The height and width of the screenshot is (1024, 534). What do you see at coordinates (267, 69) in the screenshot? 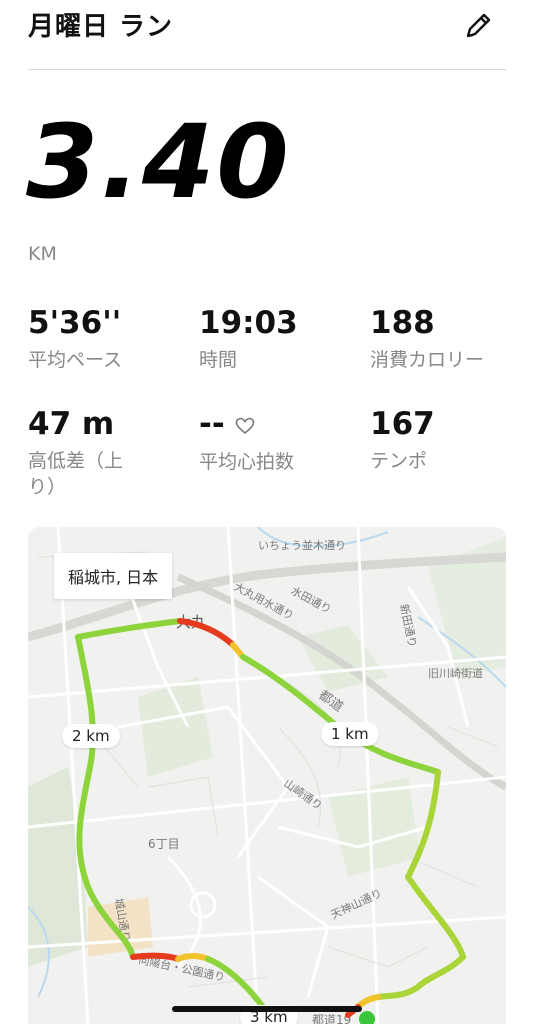
I see `header-divider` at bounding box center [267, 69].